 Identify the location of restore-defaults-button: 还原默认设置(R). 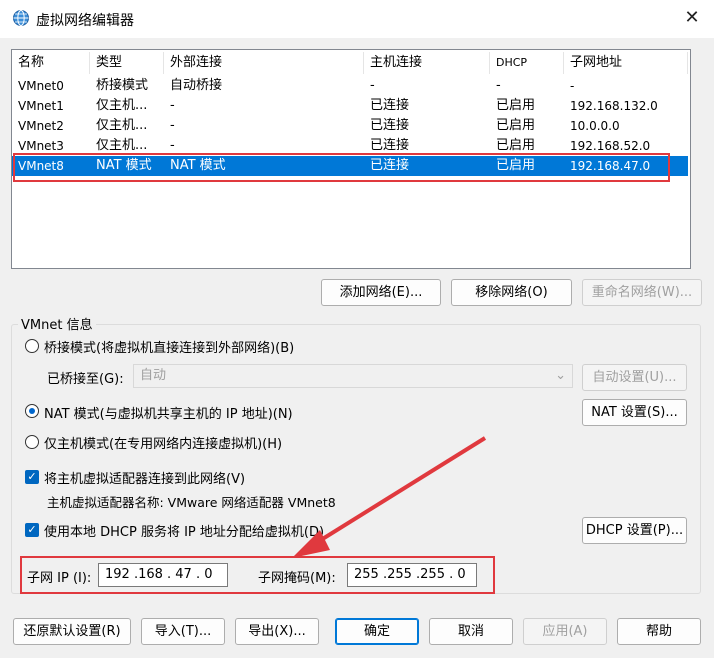
(72, 631).